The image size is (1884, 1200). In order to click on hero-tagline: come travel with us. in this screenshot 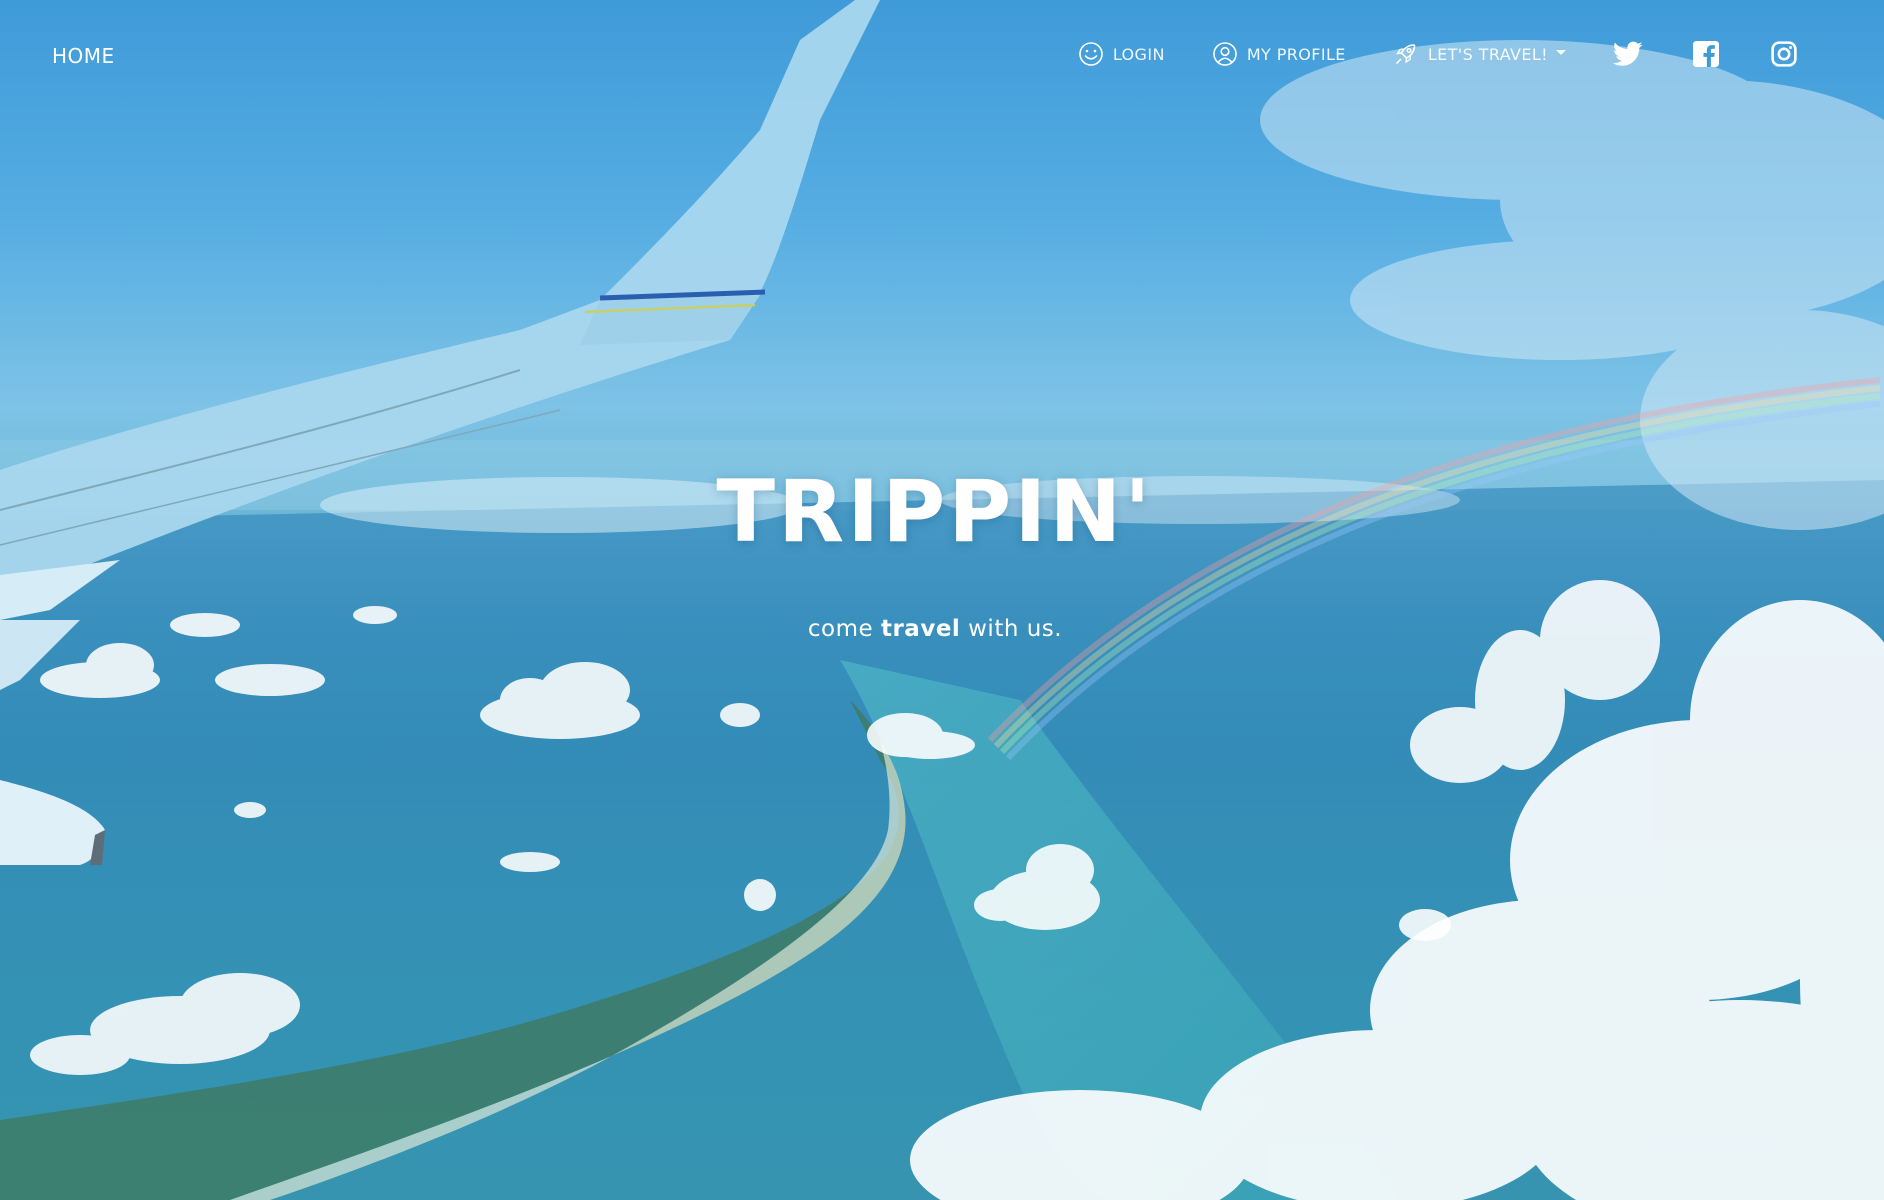, I will do `click(935, 629)`.